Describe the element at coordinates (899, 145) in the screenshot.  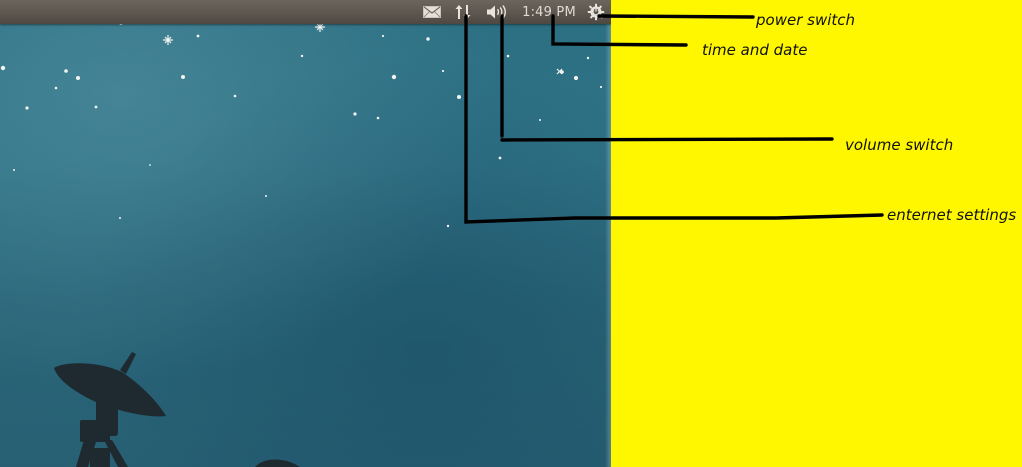
I see `volume-switch-label: volume switch` at that location.